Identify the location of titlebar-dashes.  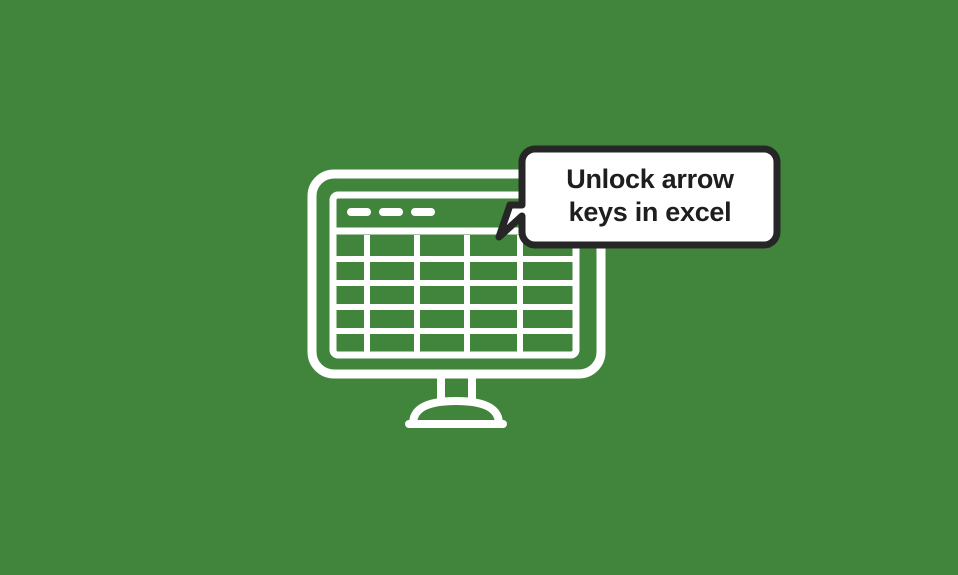
(391, 212).